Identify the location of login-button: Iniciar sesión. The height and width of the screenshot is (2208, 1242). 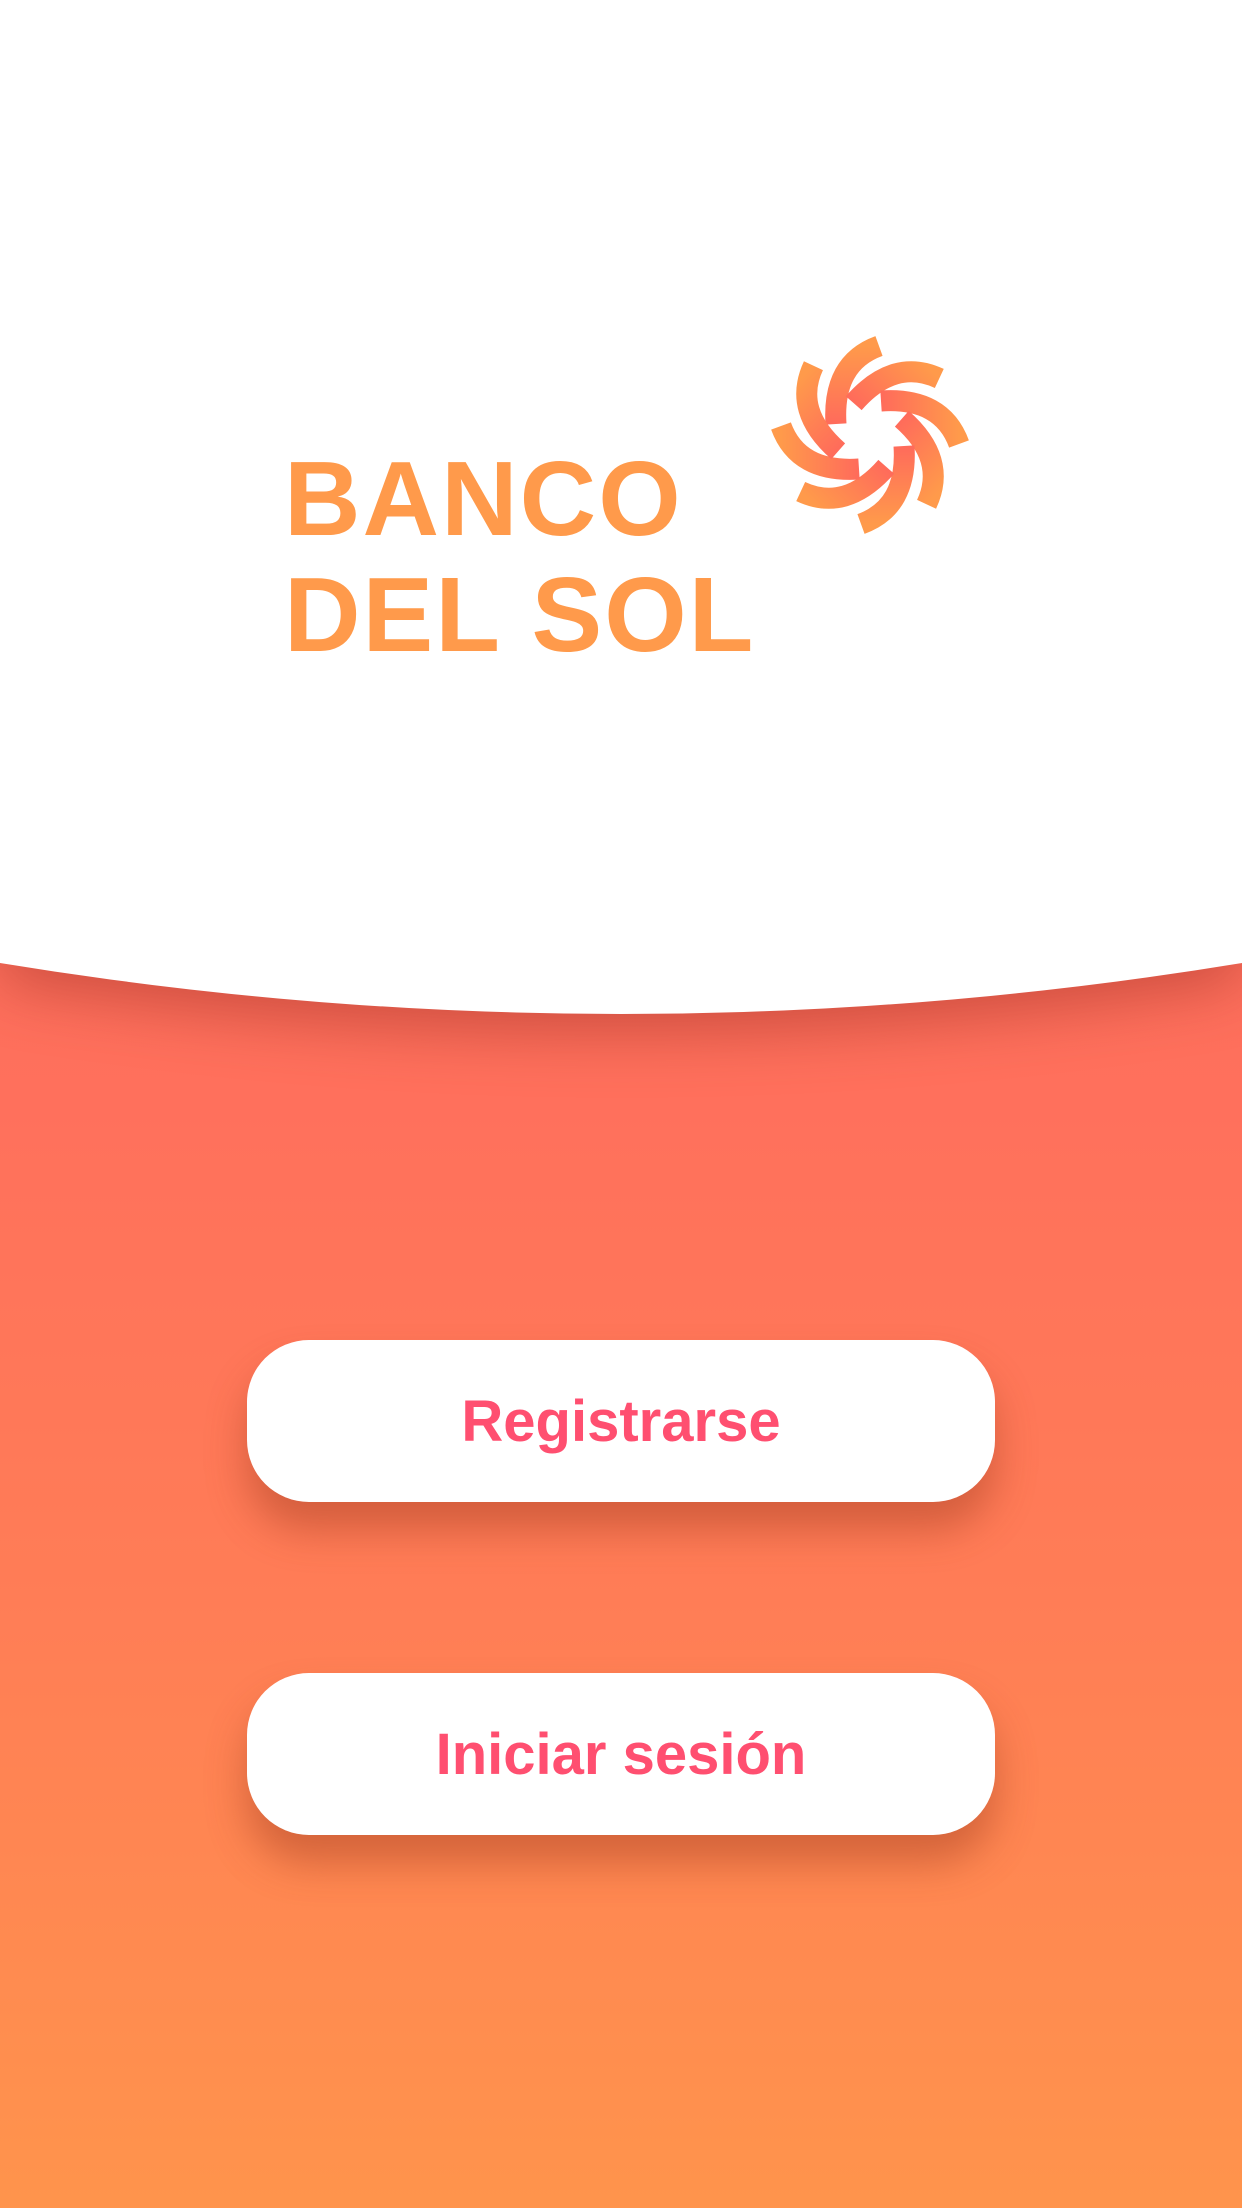
(621, 1754).